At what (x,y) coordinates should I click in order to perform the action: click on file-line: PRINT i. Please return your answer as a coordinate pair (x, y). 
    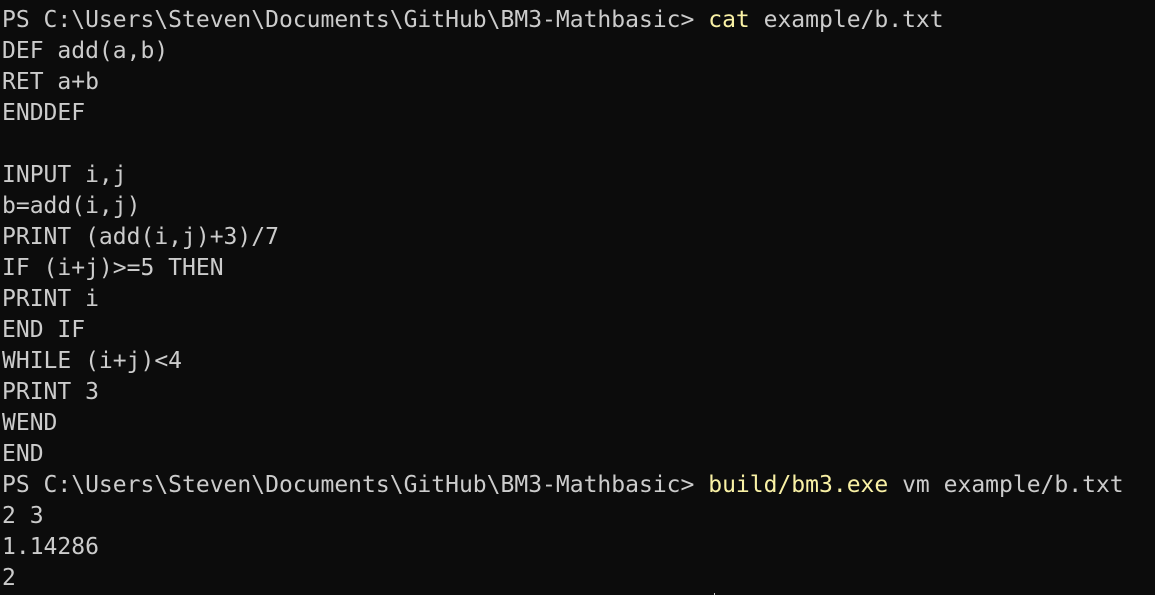
    Looking at the image, I should click on (50, 299).